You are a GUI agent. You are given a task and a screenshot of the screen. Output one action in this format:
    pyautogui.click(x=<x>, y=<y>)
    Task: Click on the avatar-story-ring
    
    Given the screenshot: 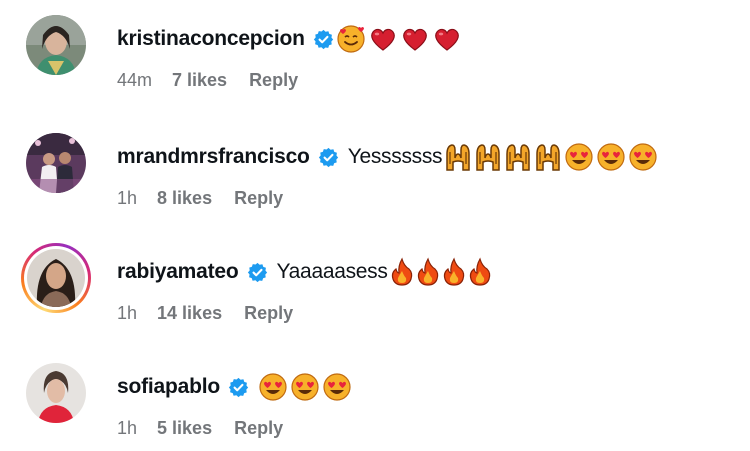 What is the action you would take?
    pyautogui.click(x=56, y=278)
    